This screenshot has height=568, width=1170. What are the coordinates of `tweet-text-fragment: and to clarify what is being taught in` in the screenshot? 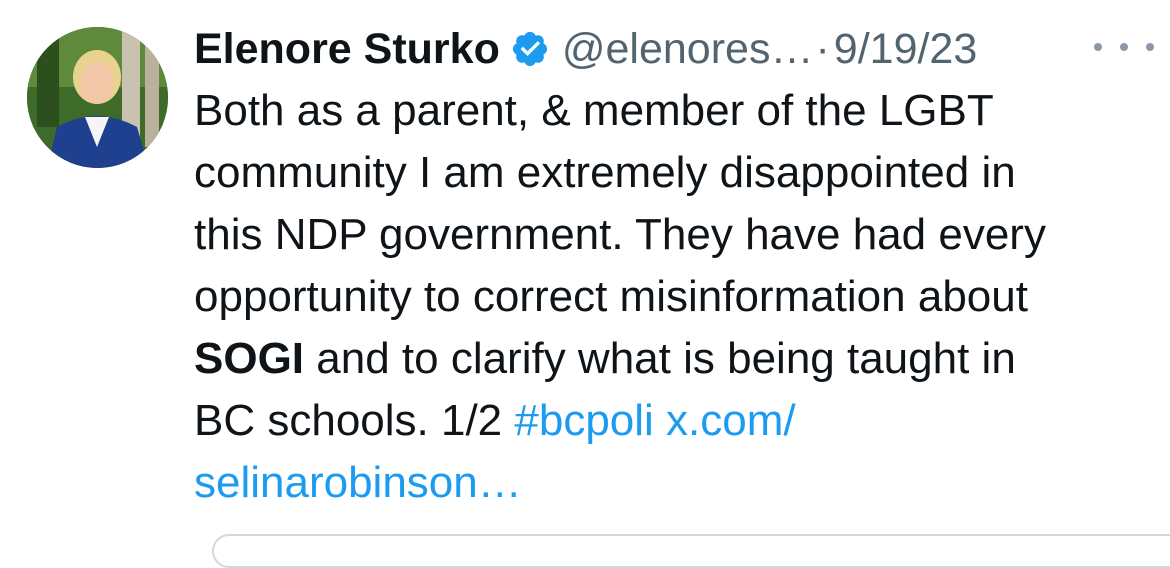 It's located at (660, 358).